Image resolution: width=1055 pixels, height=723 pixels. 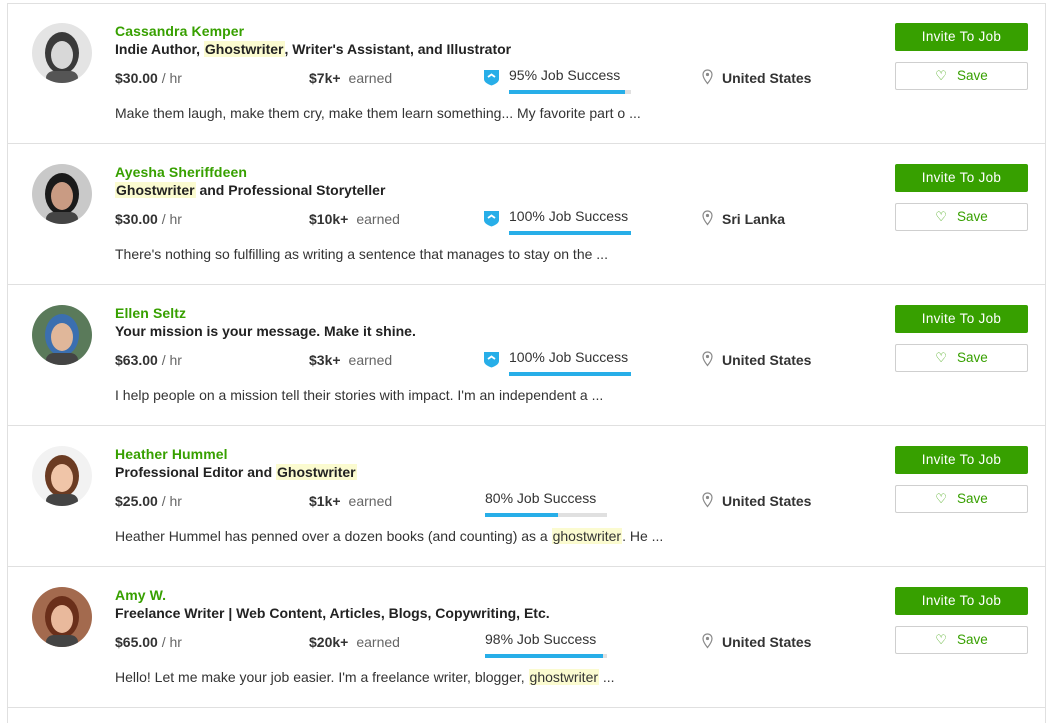 I want to click on job-success-text: 98% Job Success, so click(x=541, y=639).